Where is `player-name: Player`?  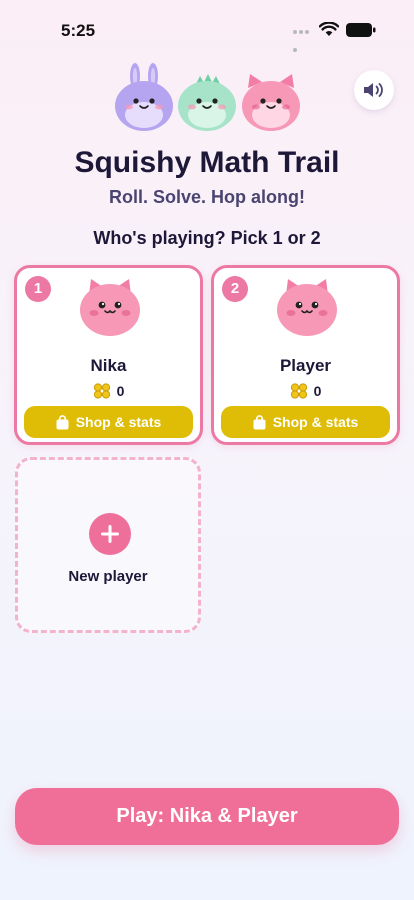 player-name: Player is located at coordinates (305, 365).